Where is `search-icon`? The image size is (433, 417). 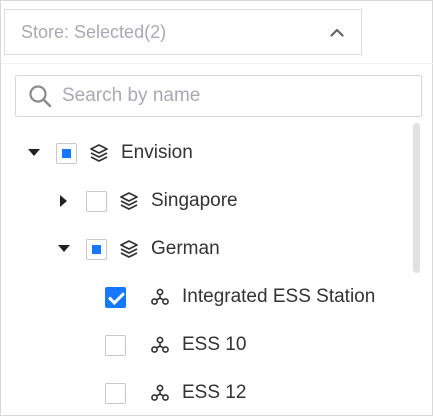
search-icon is located at coordinates (40, 96).